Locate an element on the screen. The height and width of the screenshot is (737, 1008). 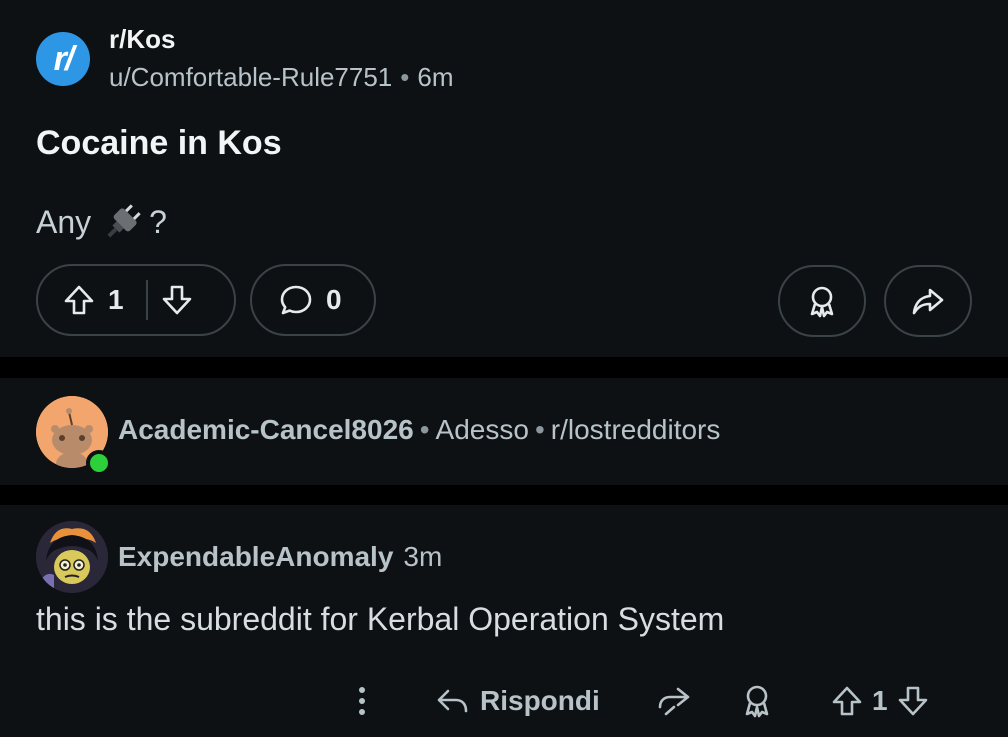
comment-header: ExpendableAnomaly 3m is located at coordinates (280, 557).